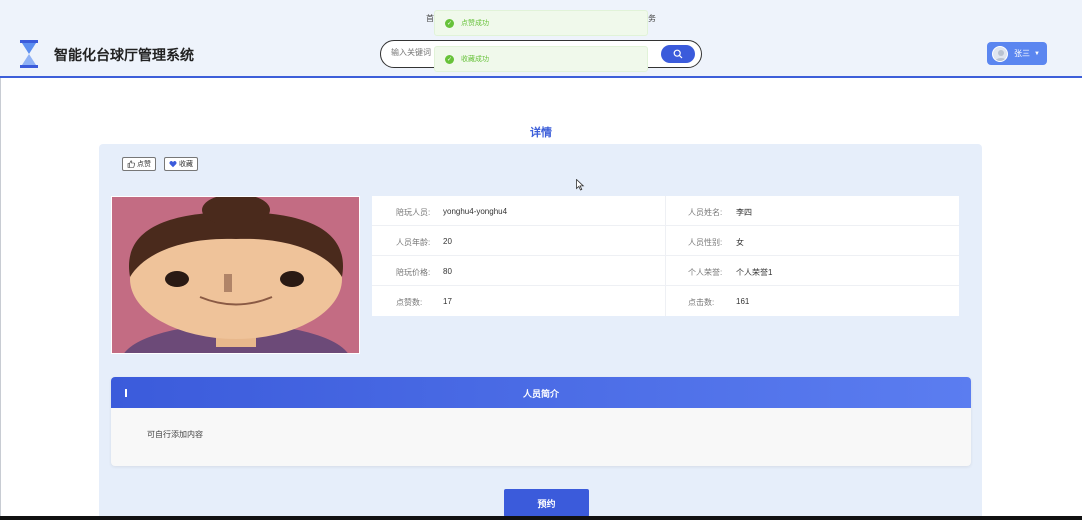 This screenshot has width=1082, height=520. I want to click on field-value: yonghu4-yonghu4, so click(475, 211).